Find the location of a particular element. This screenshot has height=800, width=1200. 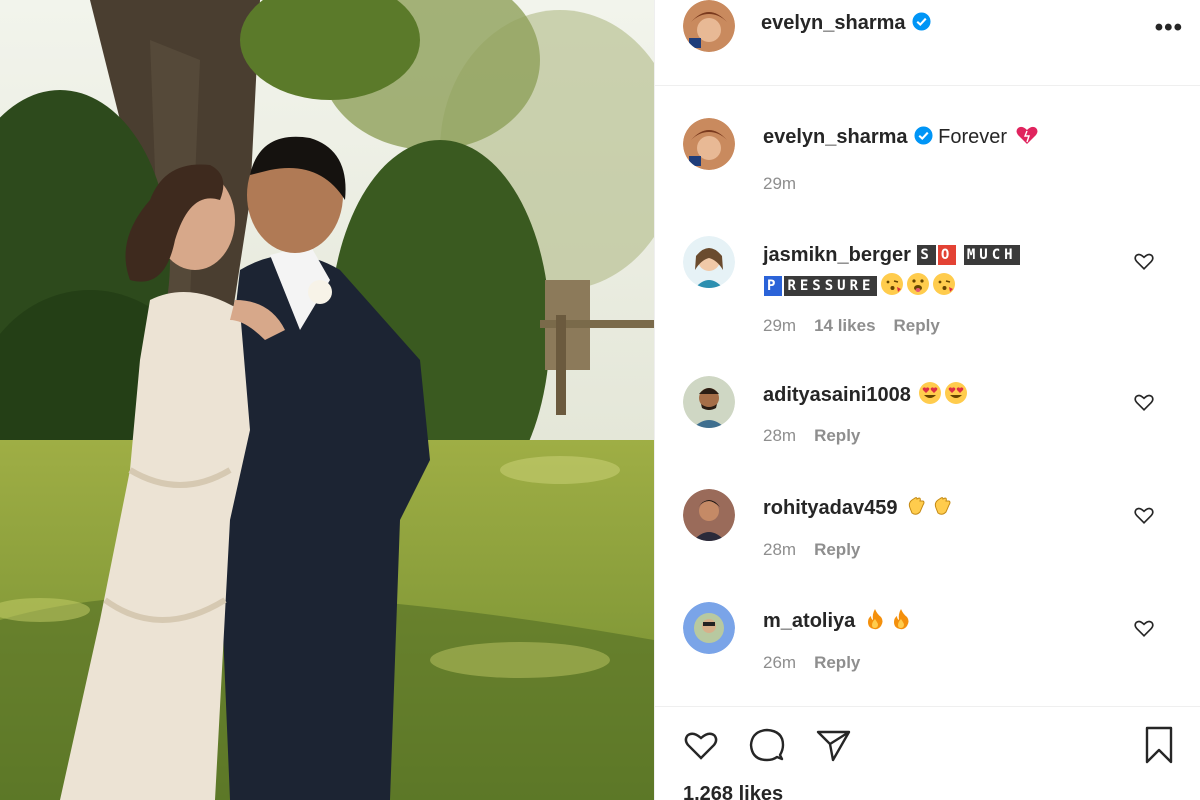

comment-username: adityasaini1008 is located at coordinates (837, 395).